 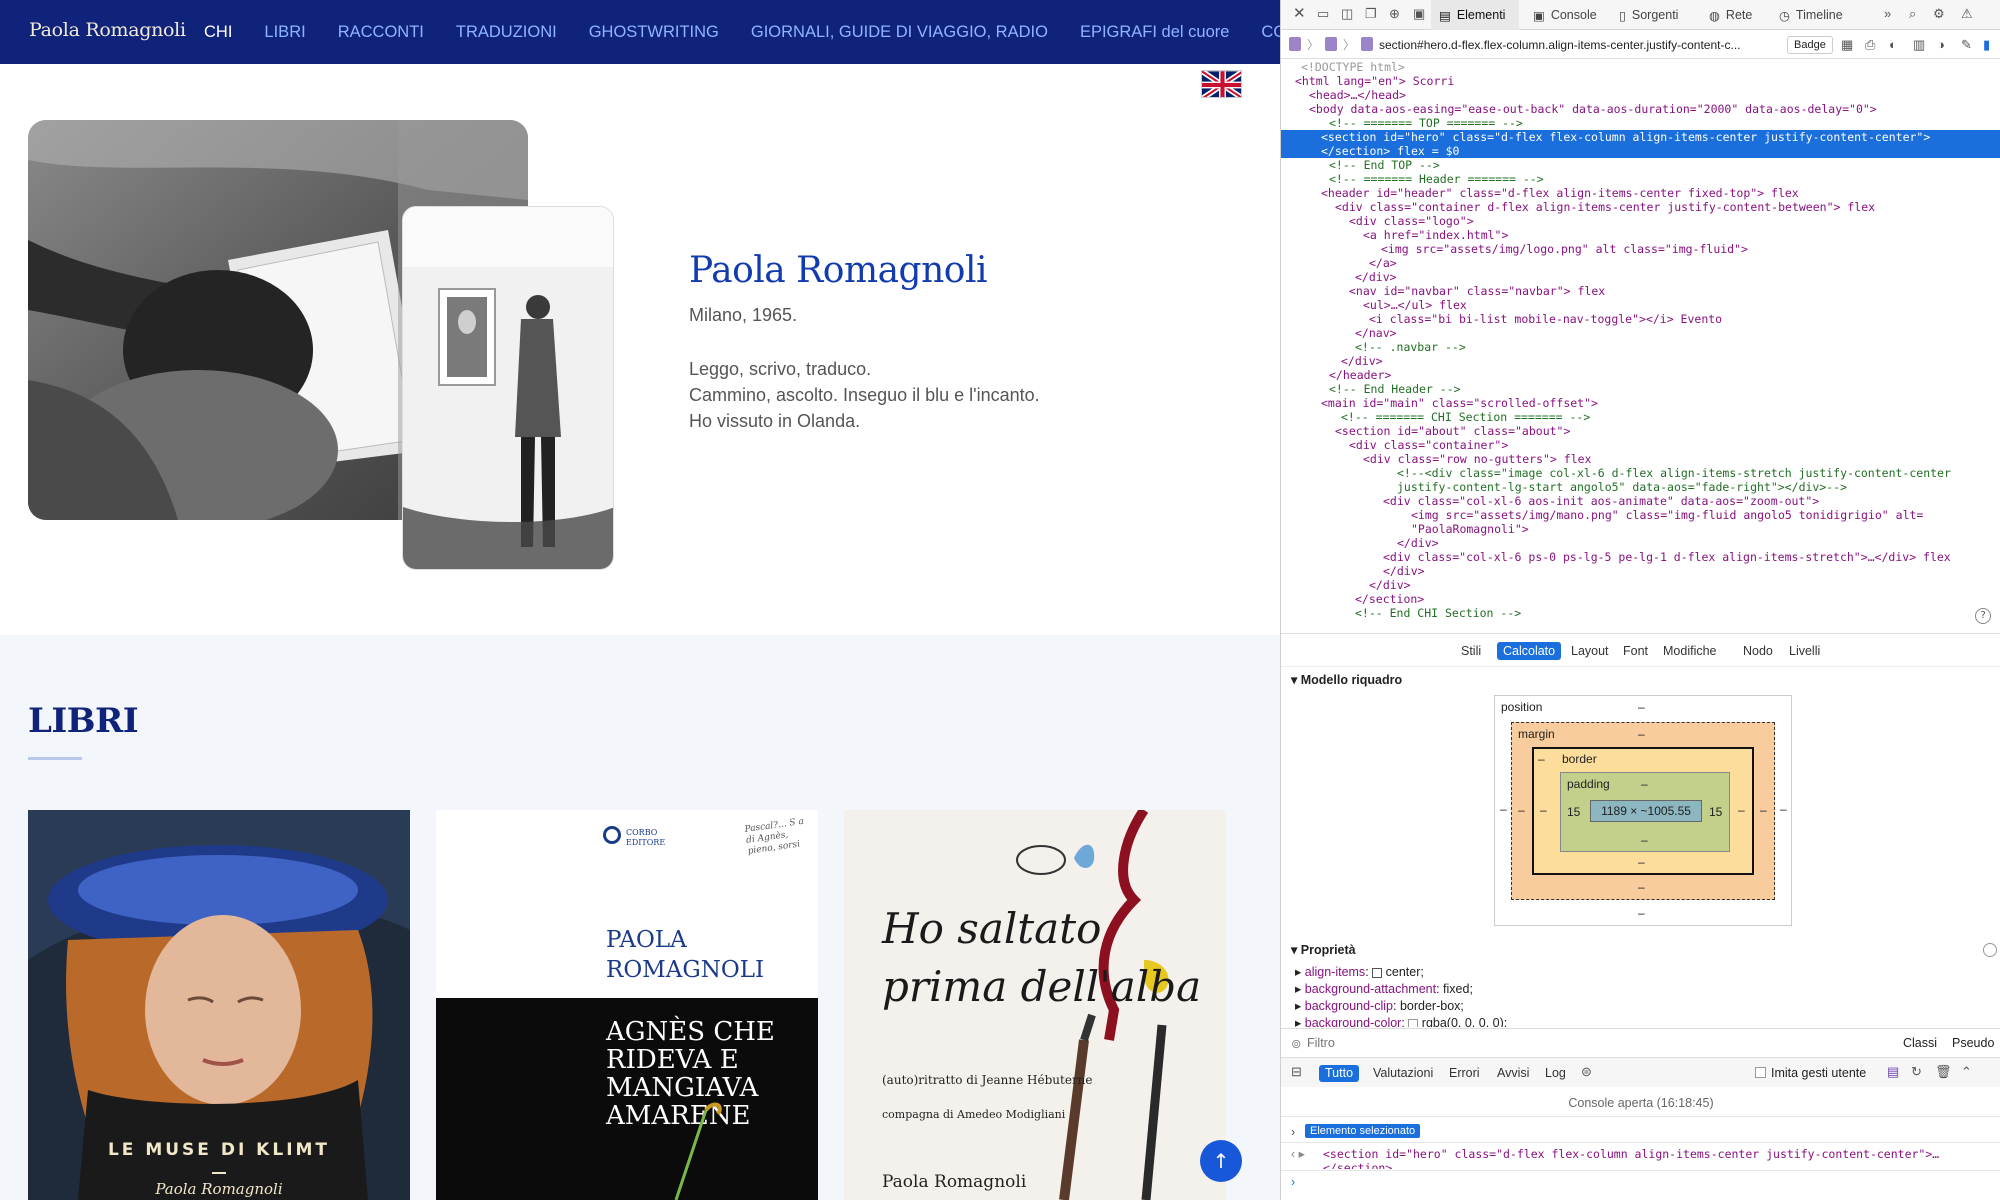 I want to click on nav-epigrafi: EPIGRAFI del cuore, so click(x=1154, y=32).